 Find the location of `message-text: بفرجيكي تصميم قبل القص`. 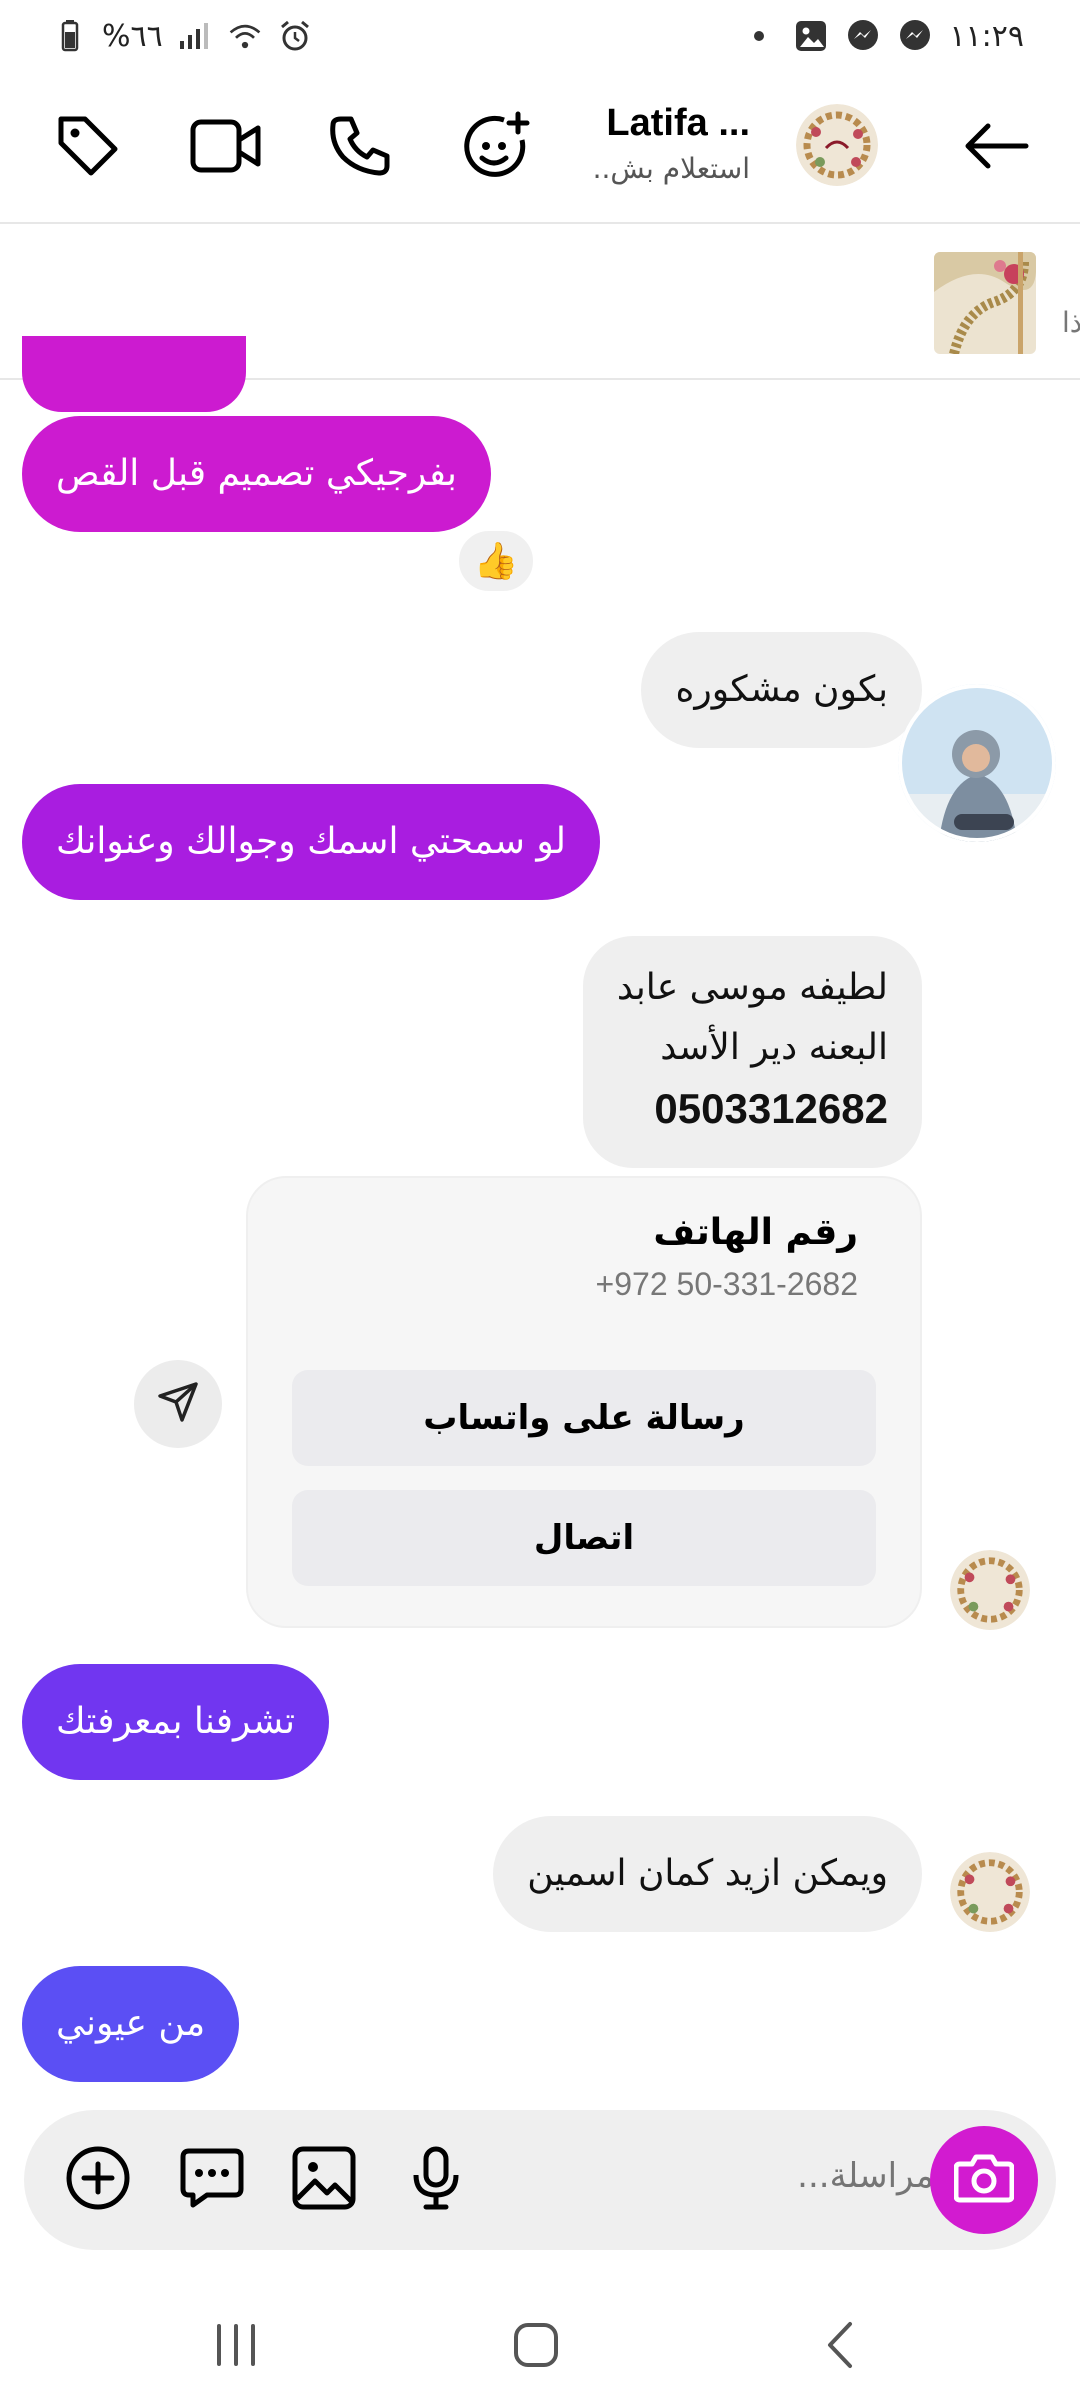

message-text: بفرجيكي تصميم قبل القص is located at coordinates (256, 473).